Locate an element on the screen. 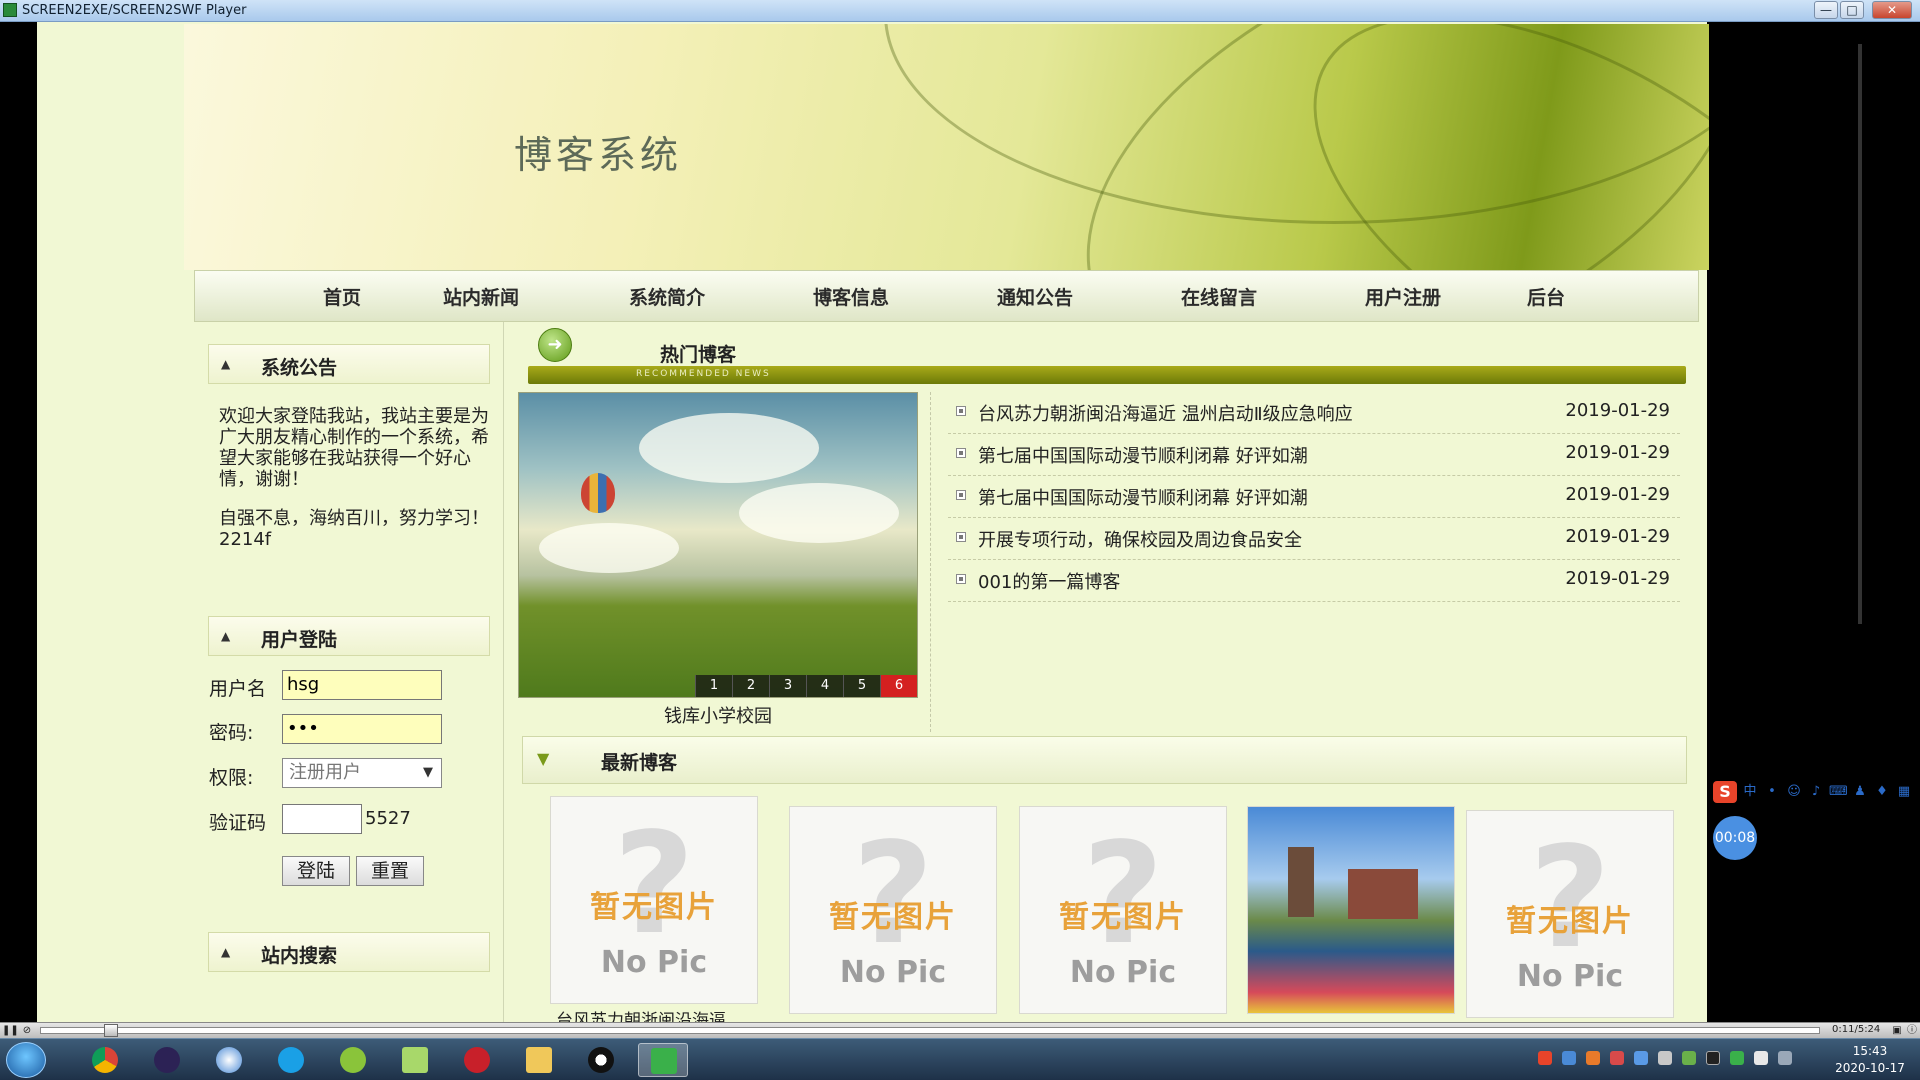 This screenshot has width=1920, height=1080. nav-admin: 后台 is located at coordinates (1546, 296).